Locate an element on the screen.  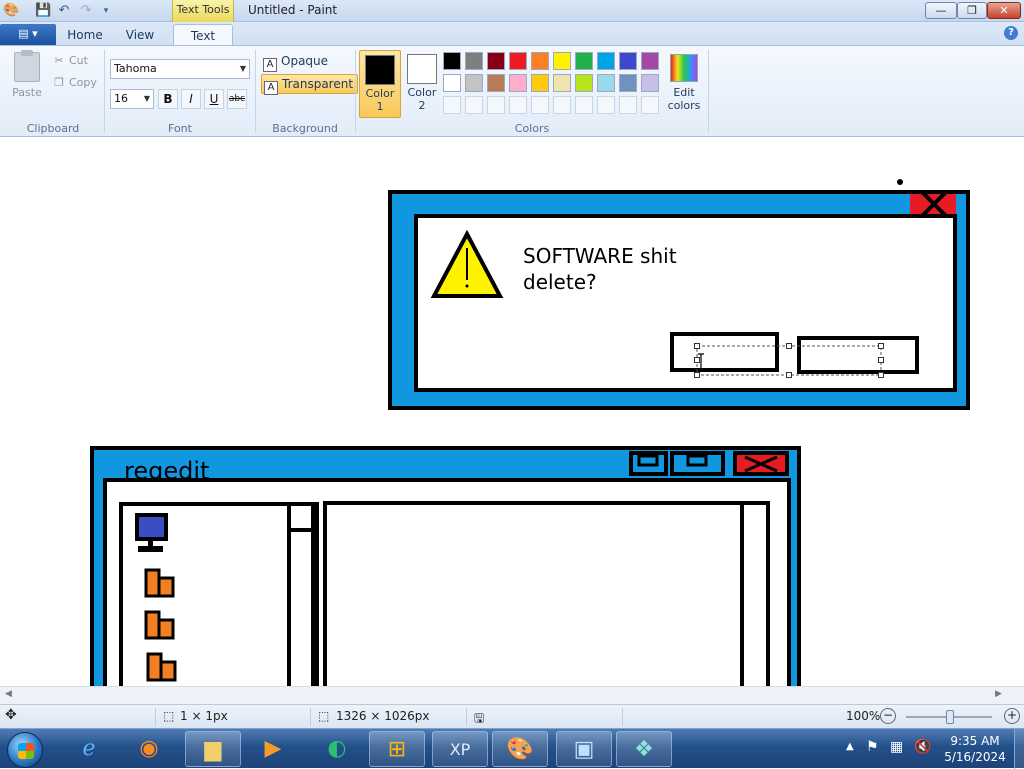
status-separator is located at coordinates (466, 717).